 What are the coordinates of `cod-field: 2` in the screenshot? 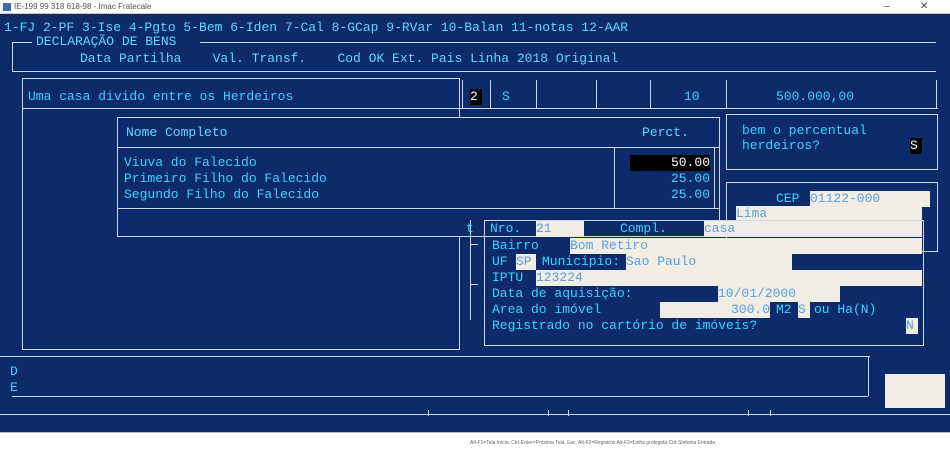 It's located at (476, 97).